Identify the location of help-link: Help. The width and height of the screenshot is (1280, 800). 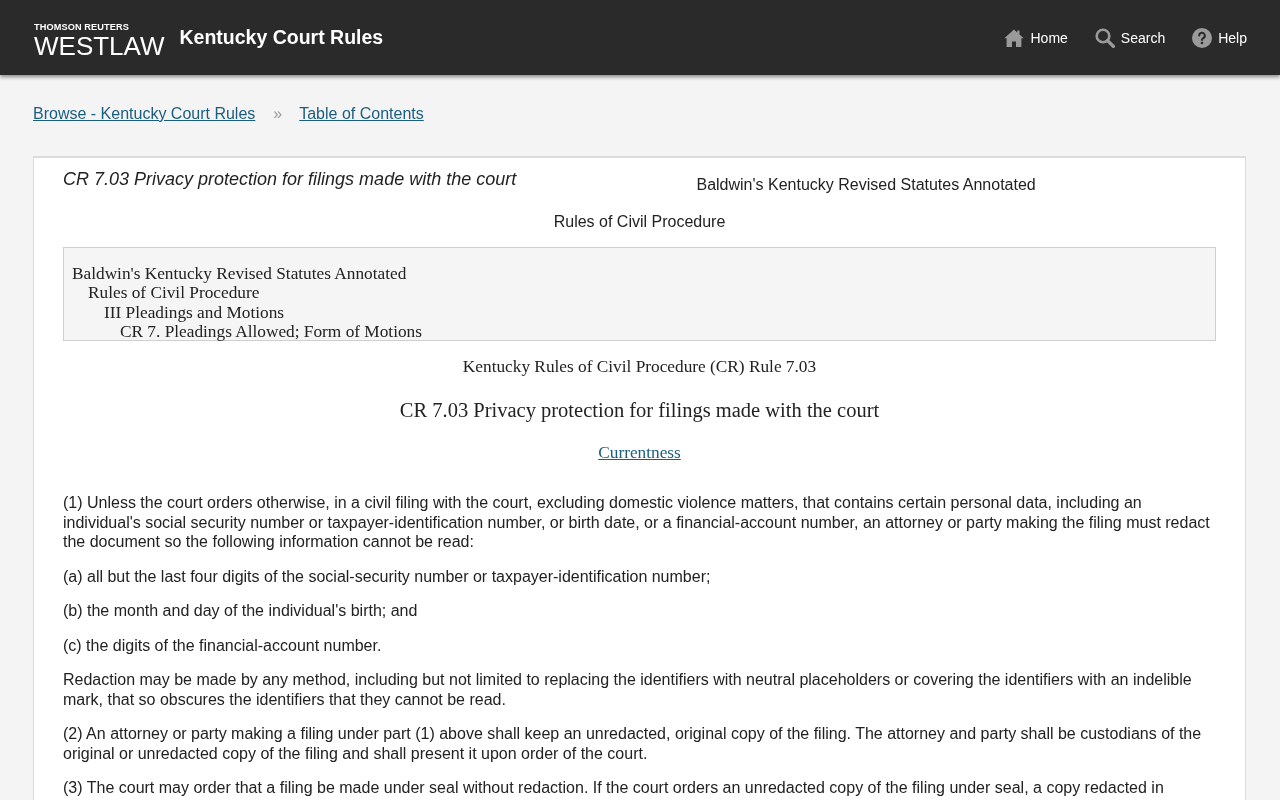
(1219, 37).